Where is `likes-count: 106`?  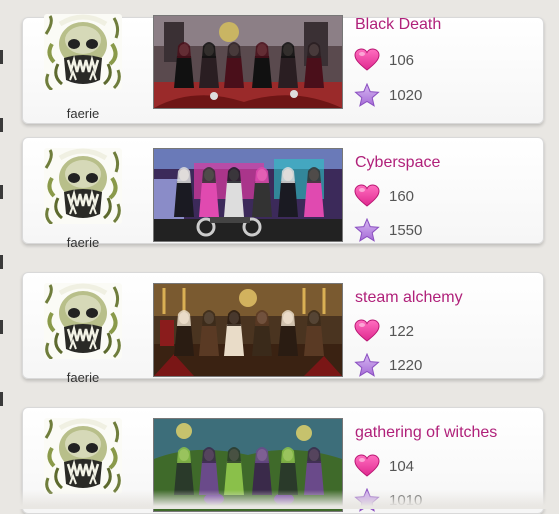 likes-count: 106 is located at coordinates (402, 60).